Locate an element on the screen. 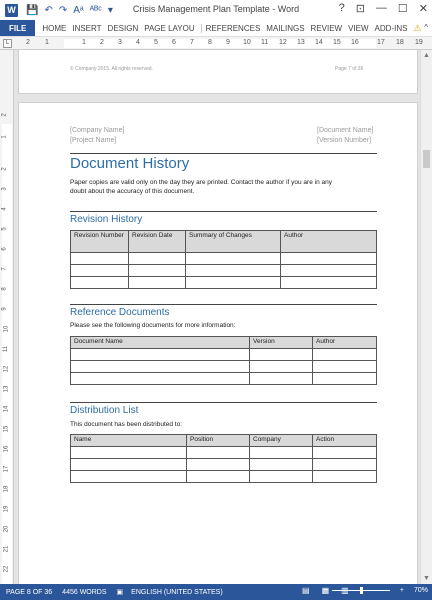 The image size is (432, 600). table-header-cell: Author is located at coordinates (344, 342).